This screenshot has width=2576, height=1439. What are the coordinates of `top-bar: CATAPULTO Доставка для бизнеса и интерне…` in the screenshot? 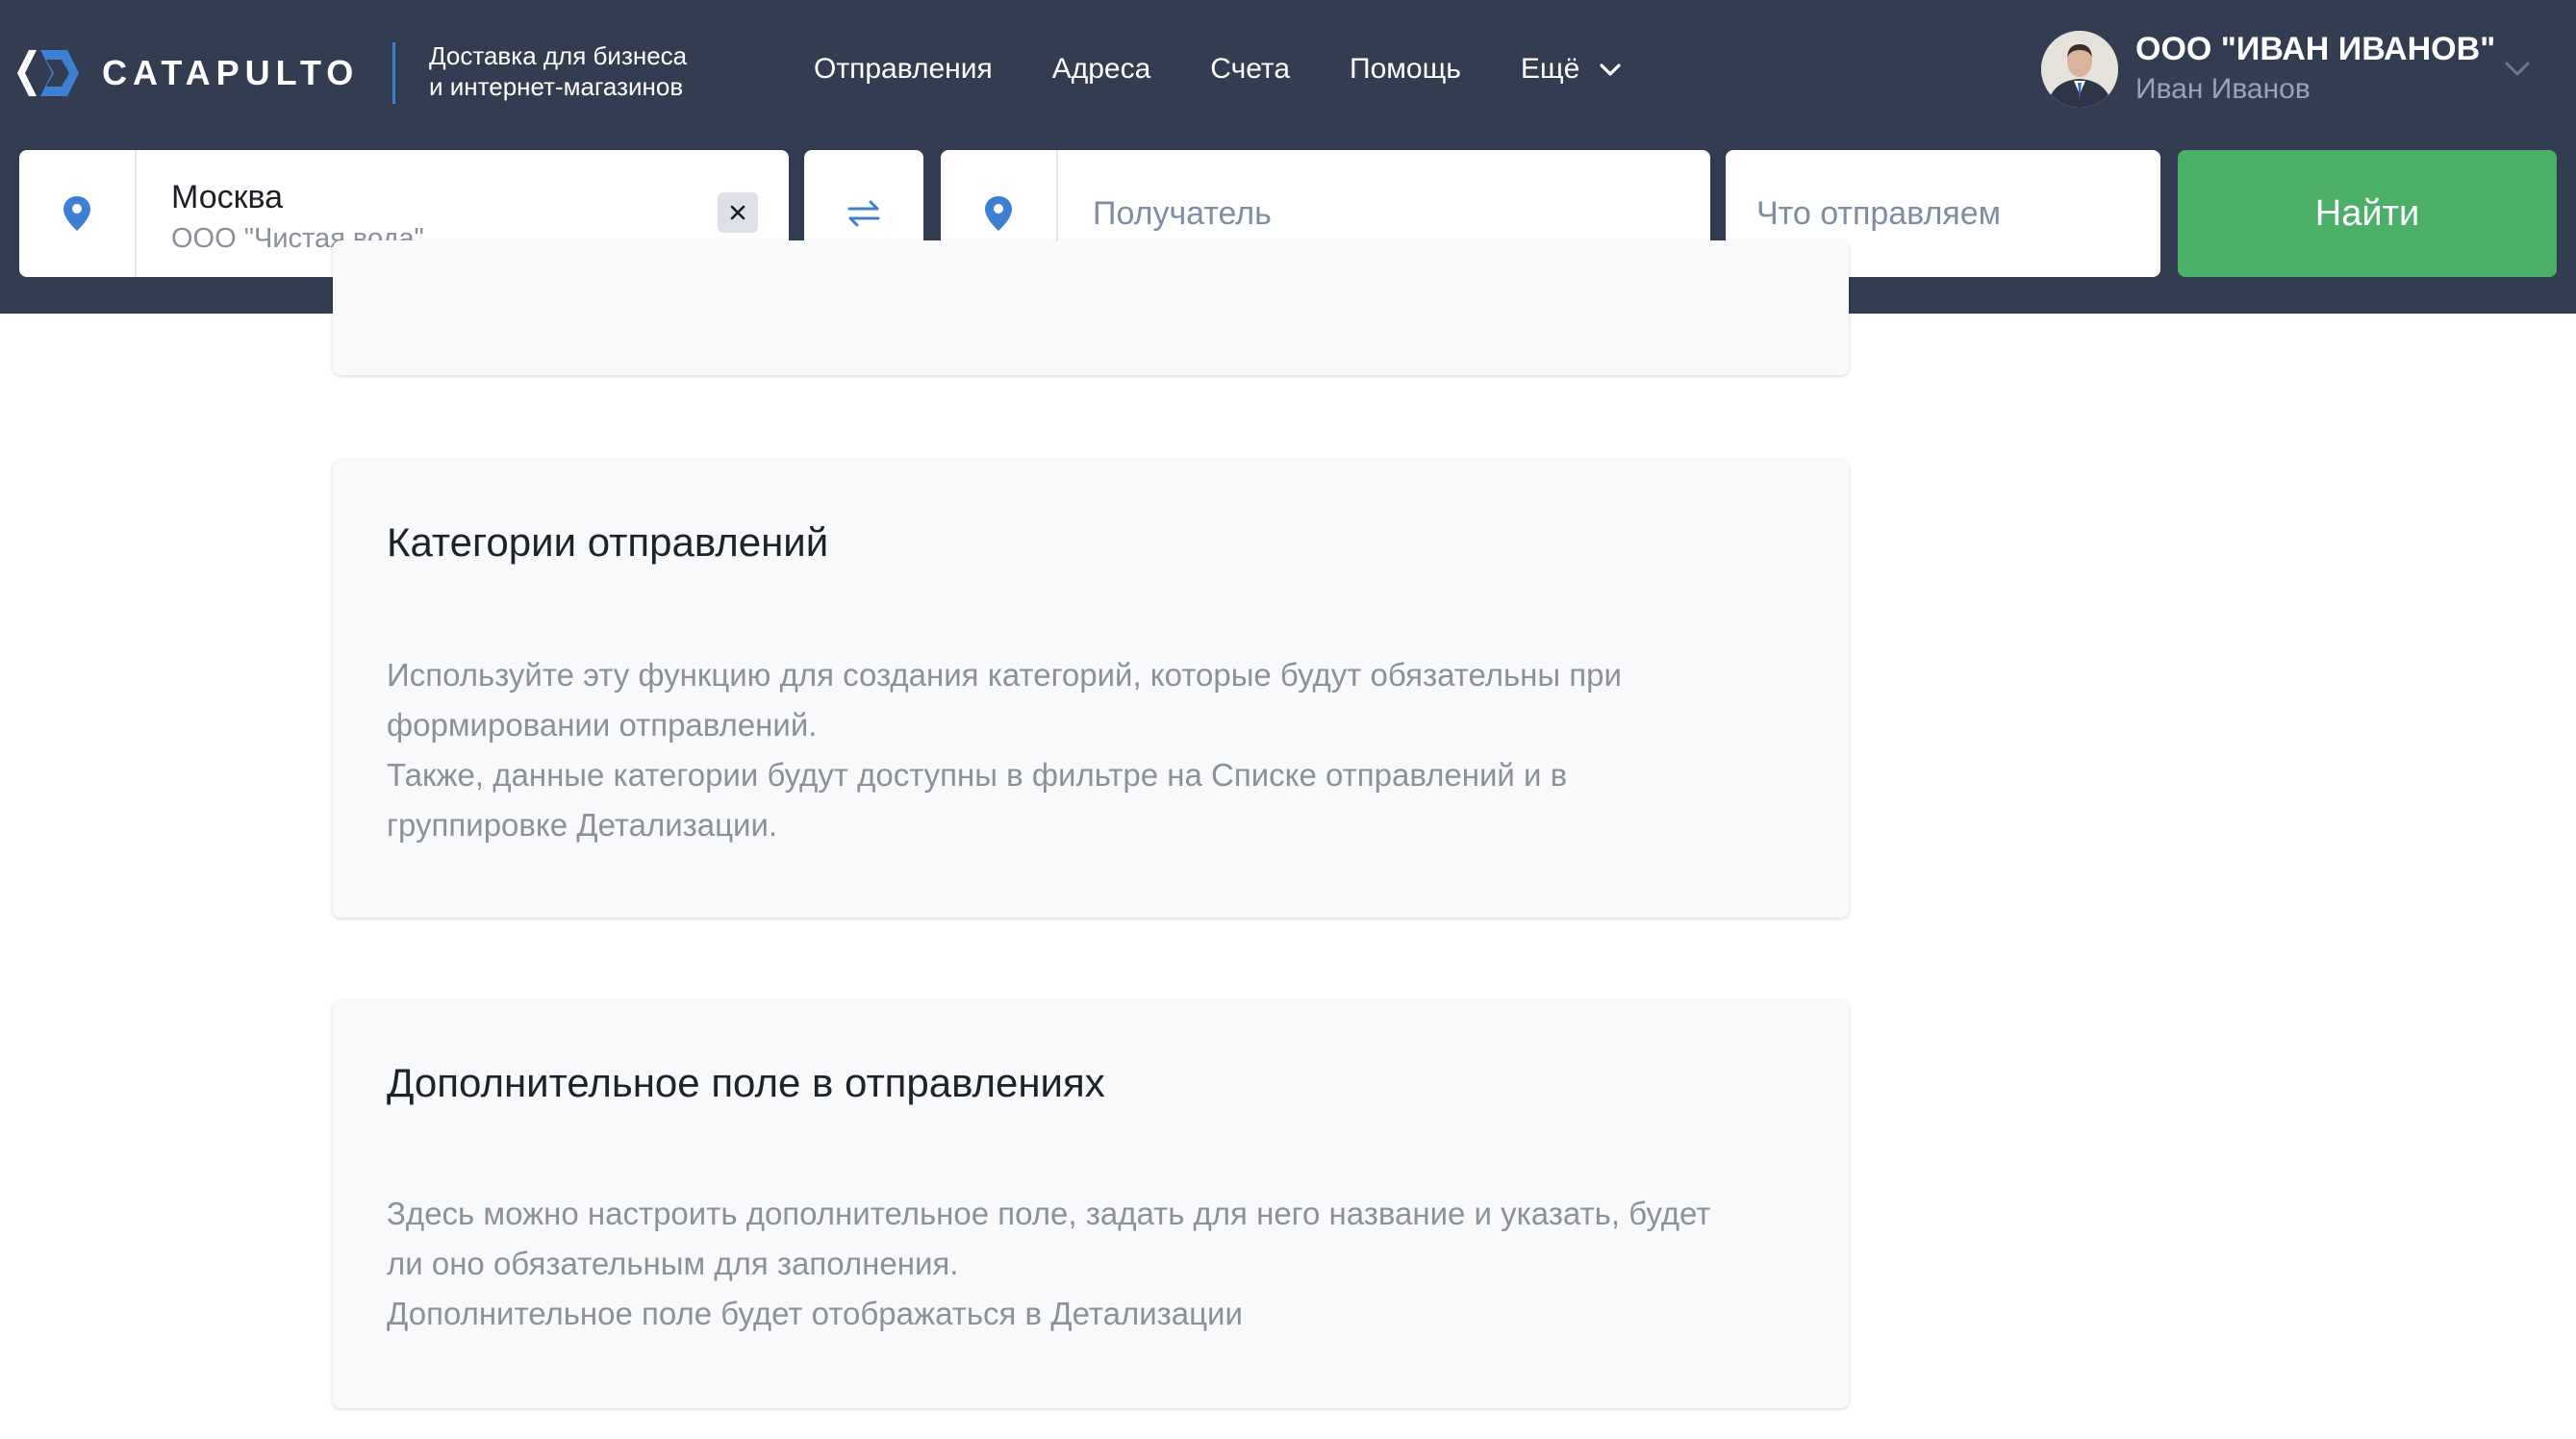 It's located at (1288, 72).